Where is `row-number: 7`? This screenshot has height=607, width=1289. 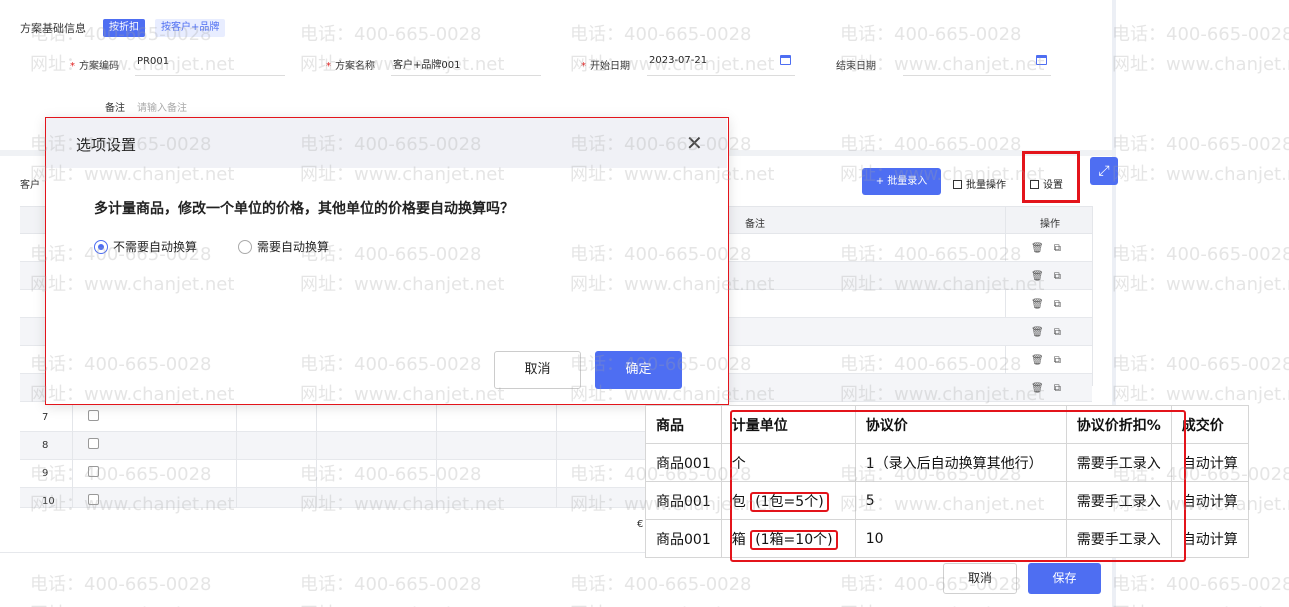 row-number: 7 is located at coordinates (45, 417).